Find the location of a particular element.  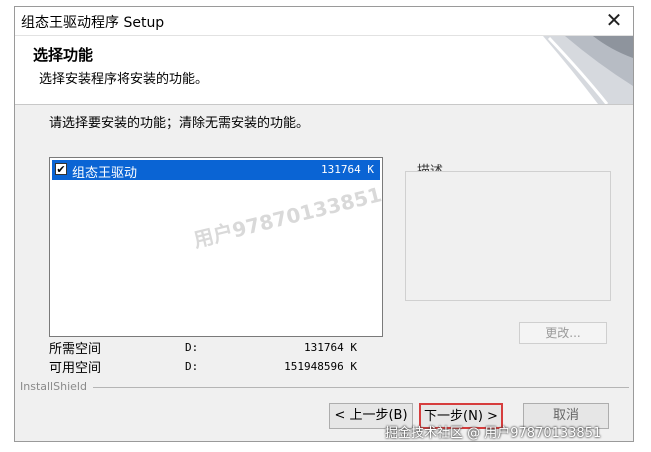

required-space-label: 所需空间 is located at coordinates (75, 349).